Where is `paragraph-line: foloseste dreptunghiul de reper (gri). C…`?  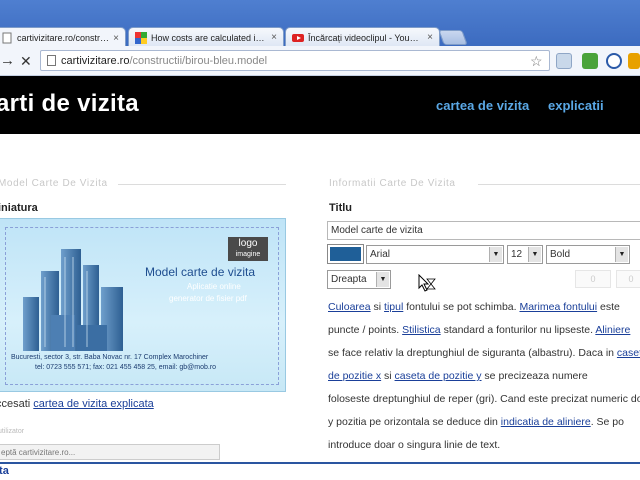 paragraph-line: foloseste dreptunghiul de reper (gri). C… is located at coordinates (484, 399).